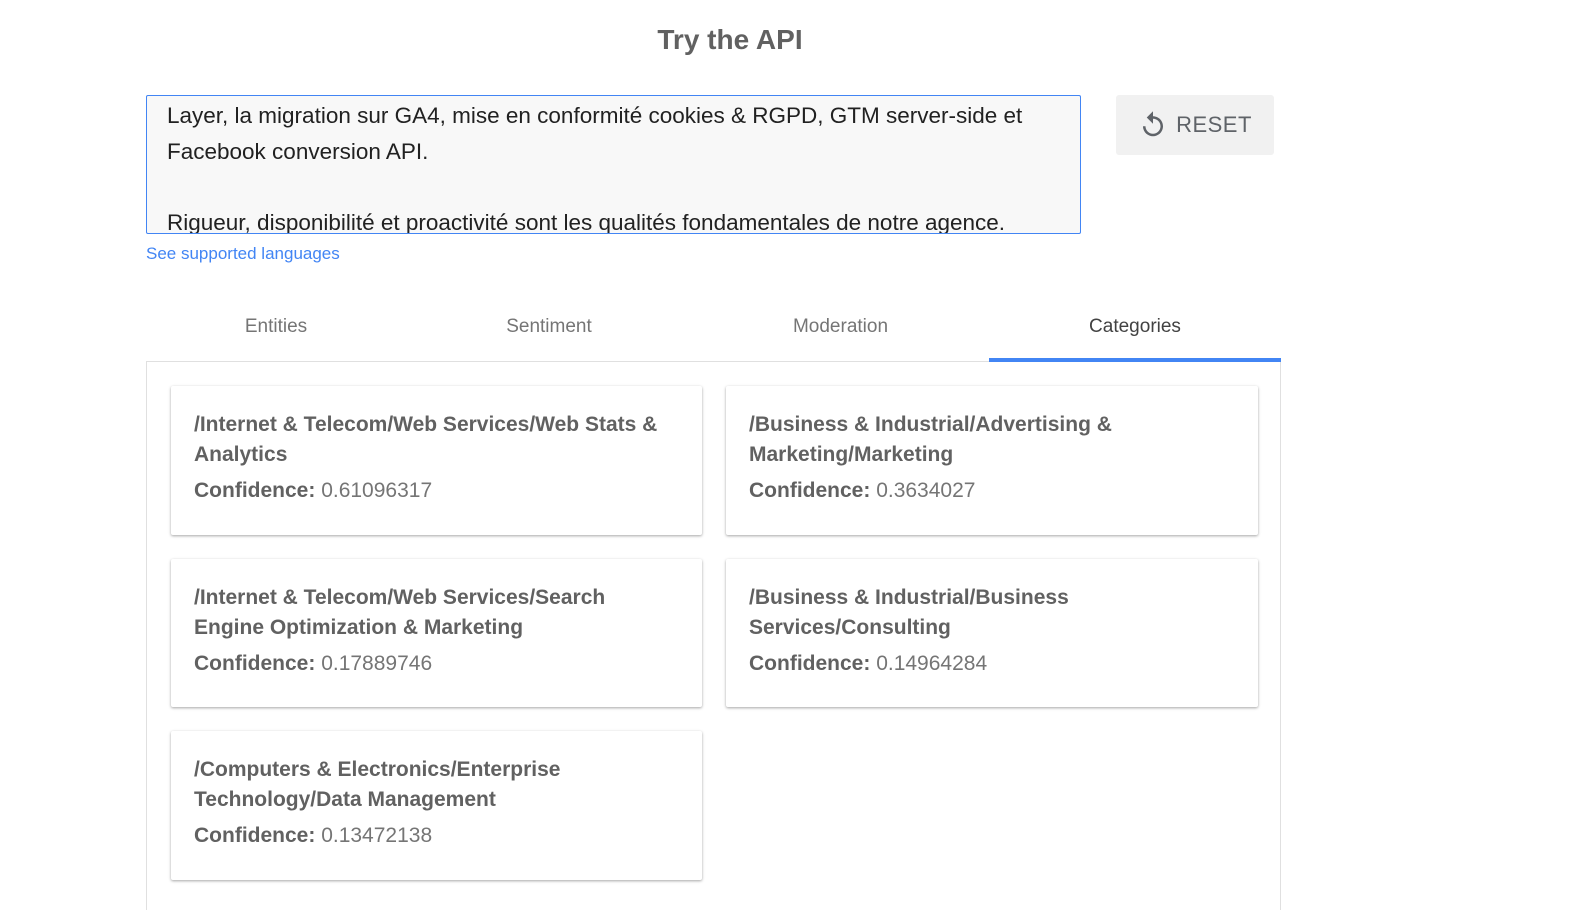 Image resolution: width=1596 pixels, height=910 pixels. Describe the element at coordinates (377, 663) in the screenshot. I see `confidence-value: 0.17889746` at that location.